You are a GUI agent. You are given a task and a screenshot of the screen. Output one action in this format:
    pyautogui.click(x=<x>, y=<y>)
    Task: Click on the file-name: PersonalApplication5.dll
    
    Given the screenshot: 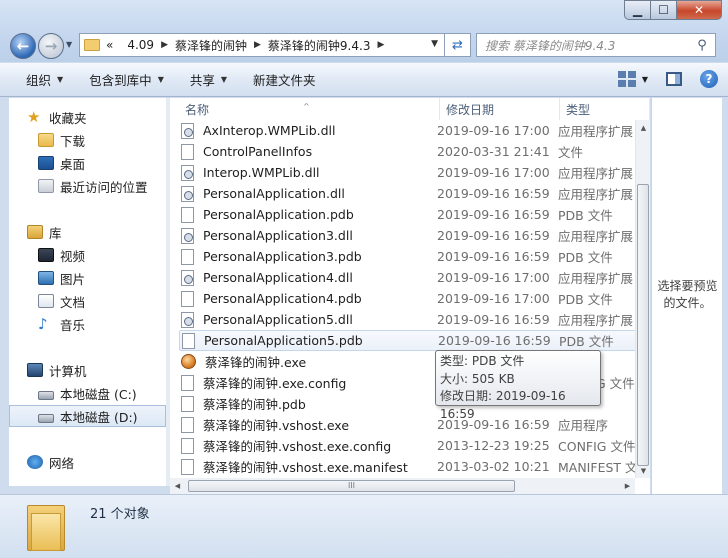 What is the action you would take?
    pyautogui.click(x=278, y=319)
    